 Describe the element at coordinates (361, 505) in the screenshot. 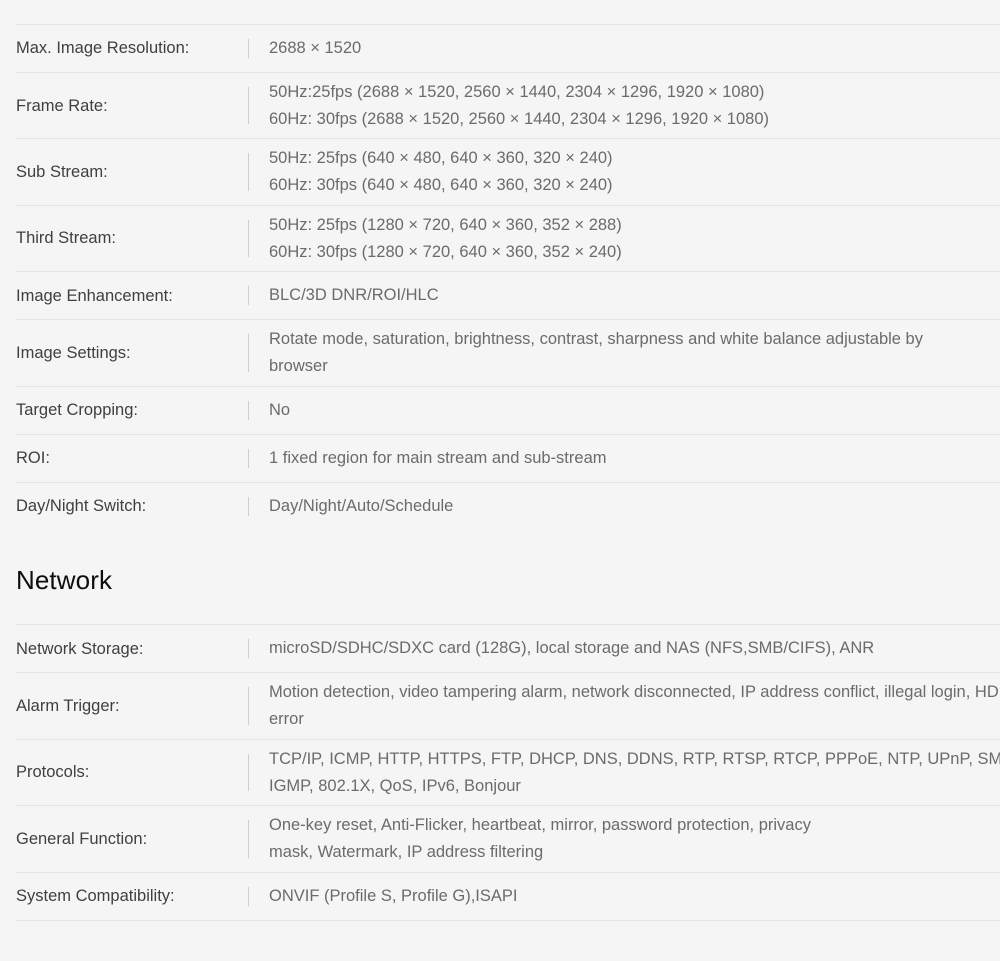

I see `spec-value: Day/Night/Auto/Schedule` at that location.